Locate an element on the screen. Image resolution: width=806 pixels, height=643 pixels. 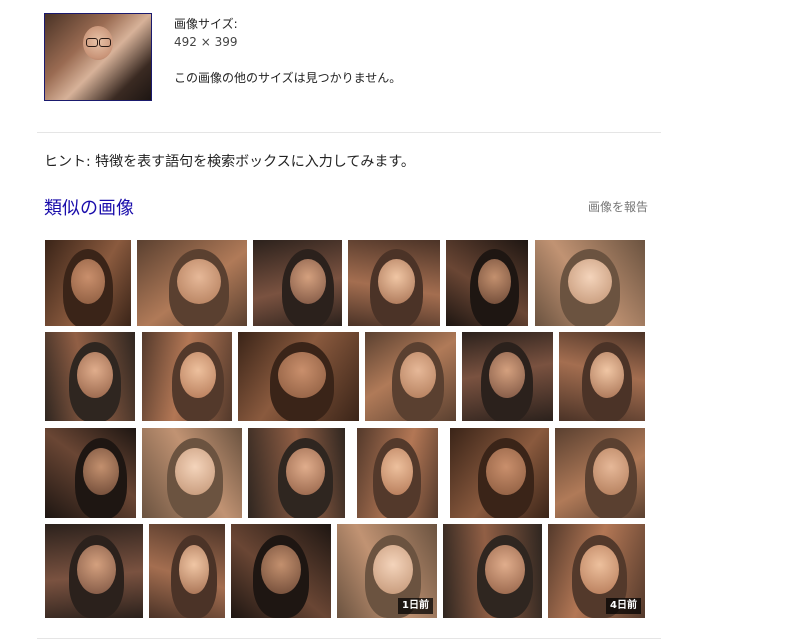
time-badge: 1日前 is located at coordinates (415, 606).